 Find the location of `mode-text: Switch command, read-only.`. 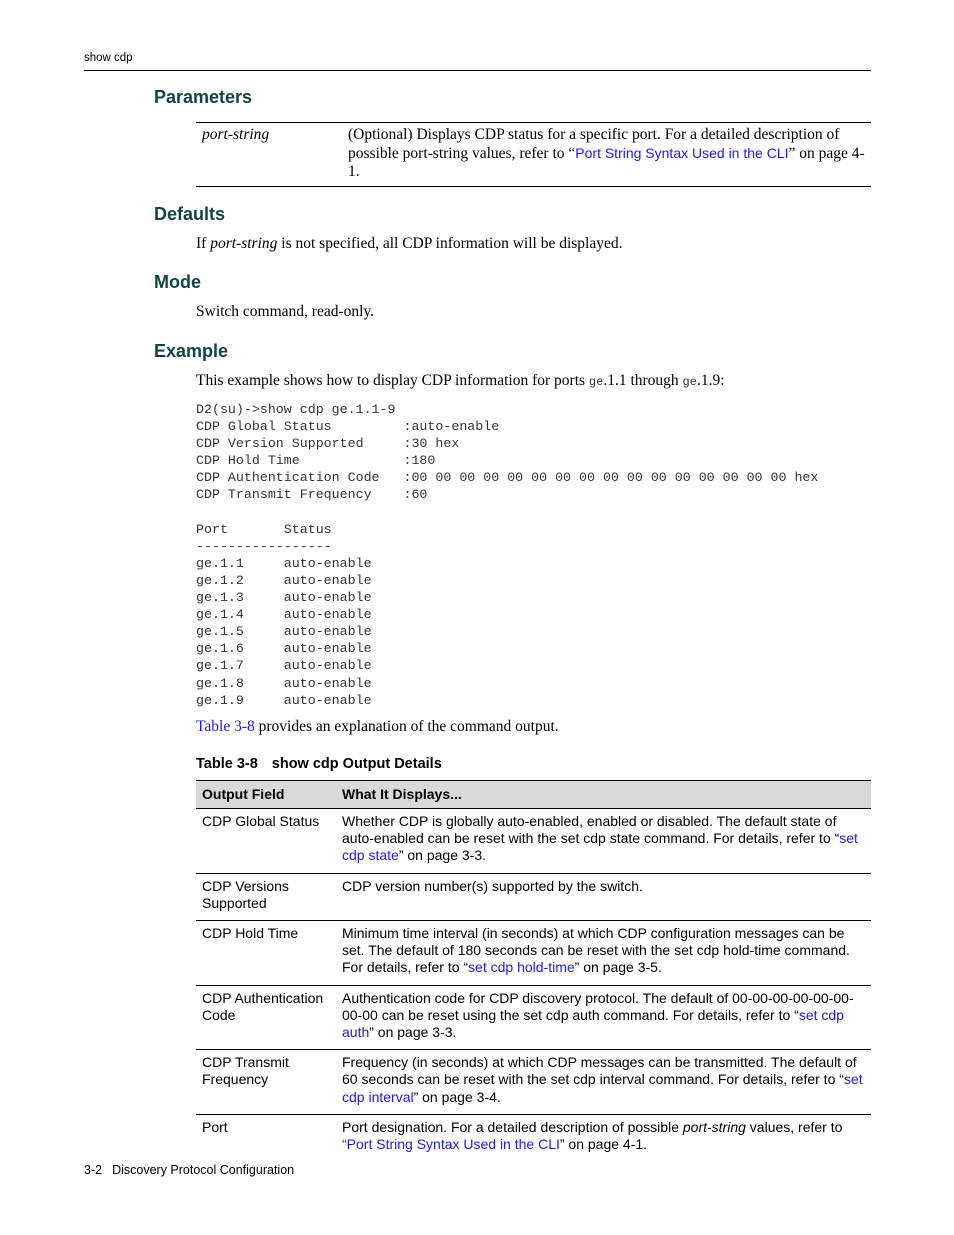

mode-text: Switch command, read-only. is located at coordinates (285, 311).